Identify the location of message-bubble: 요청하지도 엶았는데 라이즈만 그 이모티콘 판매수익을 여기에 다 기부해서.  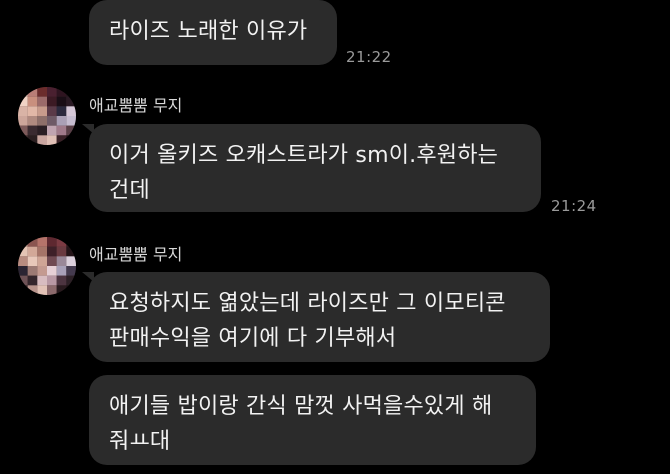
(319, 317).